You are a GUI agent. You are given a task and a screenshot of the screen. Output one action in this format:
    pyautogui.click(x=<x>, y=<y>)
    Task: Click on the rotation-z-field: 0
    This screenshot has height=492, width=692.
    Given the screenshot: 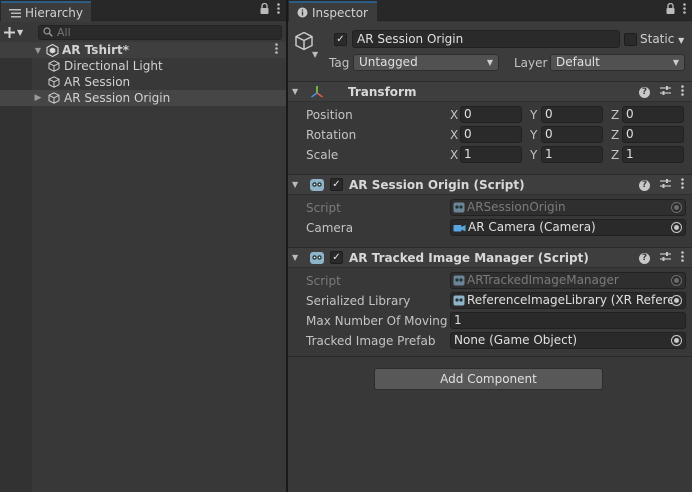 What is the action you would take?
    pyautogui.click(x=653, y=134)
    